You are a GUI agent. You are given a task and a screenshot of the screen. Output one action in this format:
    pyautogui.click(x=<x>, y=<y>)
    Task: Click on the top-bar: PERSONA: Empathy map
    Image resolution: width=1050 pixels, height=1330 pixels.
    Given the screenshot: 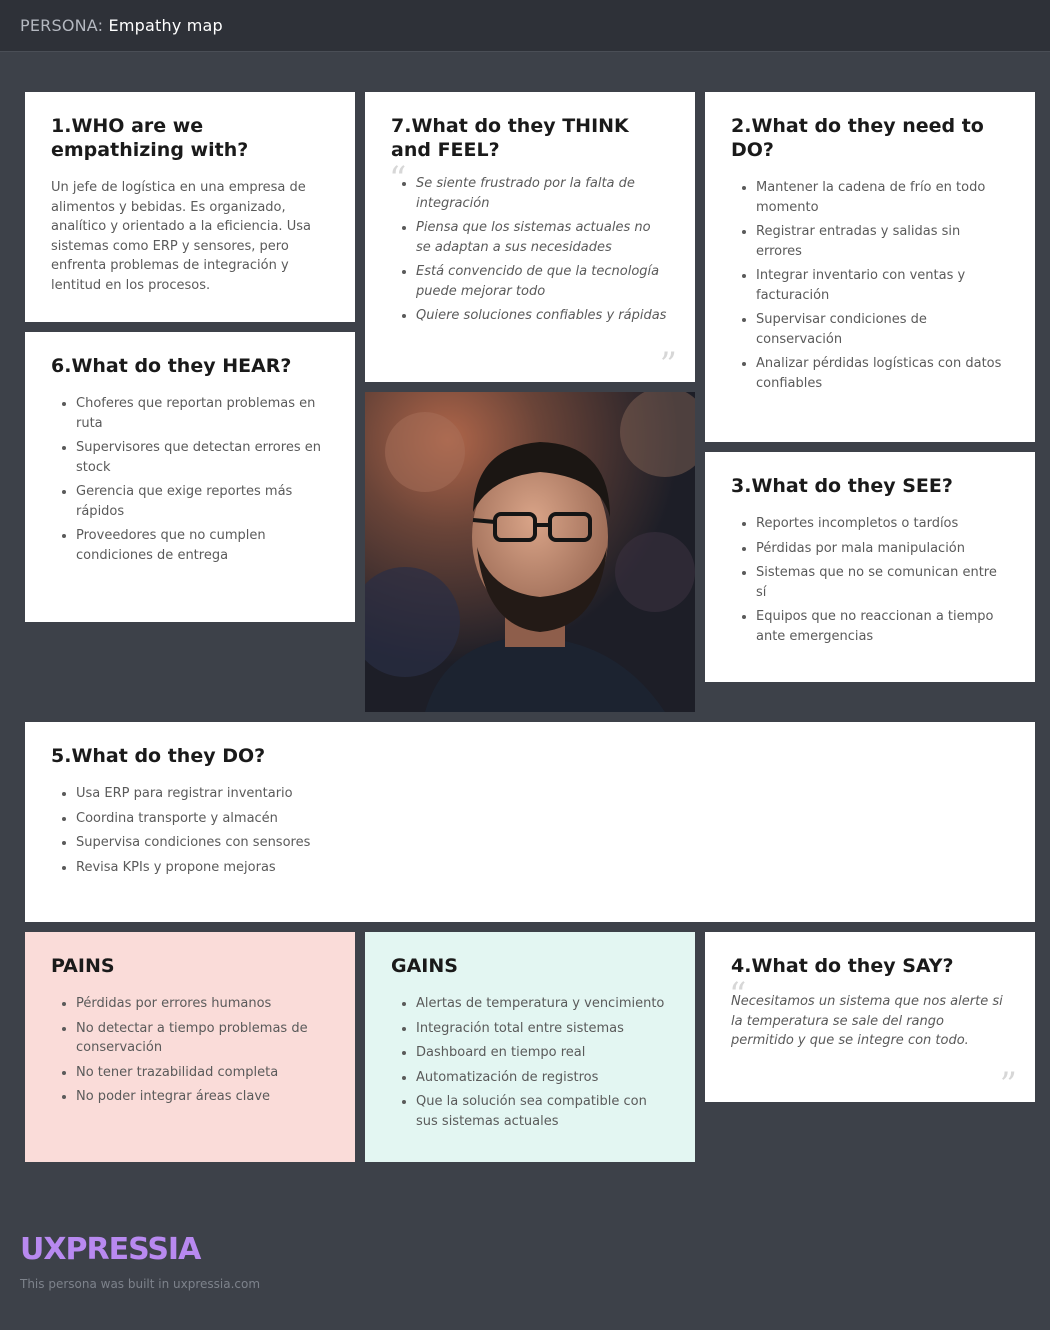 What is the action you would take?
    pyautogui.click(x=525, y=26)
    